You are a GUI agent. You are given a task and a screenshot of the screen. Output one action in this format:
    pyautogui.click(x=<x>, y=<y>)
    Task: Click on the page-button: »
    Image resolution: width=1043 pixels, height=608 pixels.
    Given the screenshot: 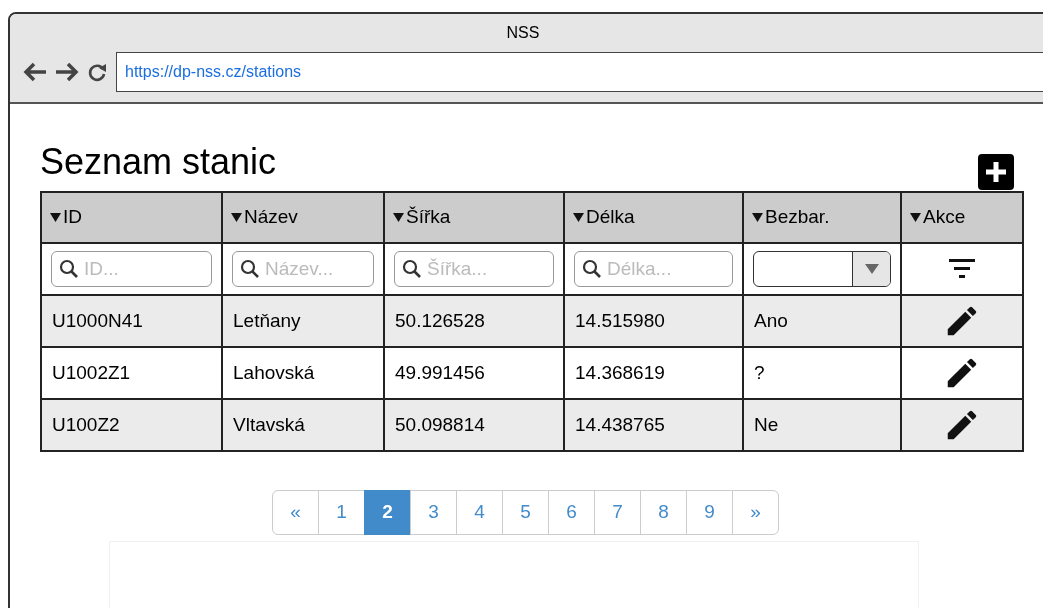 What is the action you would take?
    pyautogui.click(x=755, y=512)
    